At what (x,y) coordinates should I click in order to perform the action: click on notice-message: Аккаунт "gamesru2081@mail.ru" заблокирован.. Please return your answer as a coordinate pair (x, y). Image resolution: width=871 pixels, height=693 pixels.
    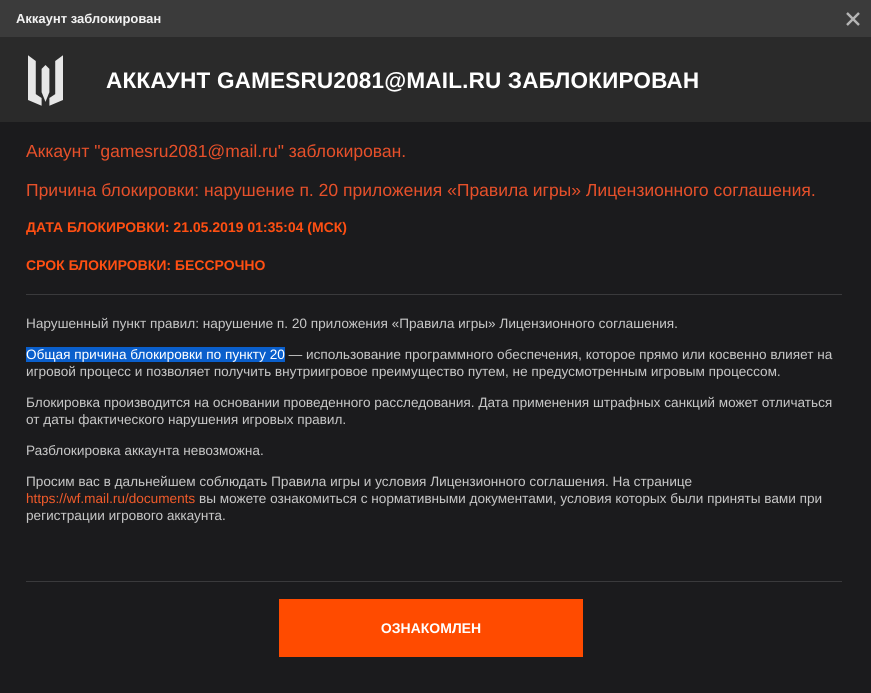
    Looking at the image, I should click on (217, 151).